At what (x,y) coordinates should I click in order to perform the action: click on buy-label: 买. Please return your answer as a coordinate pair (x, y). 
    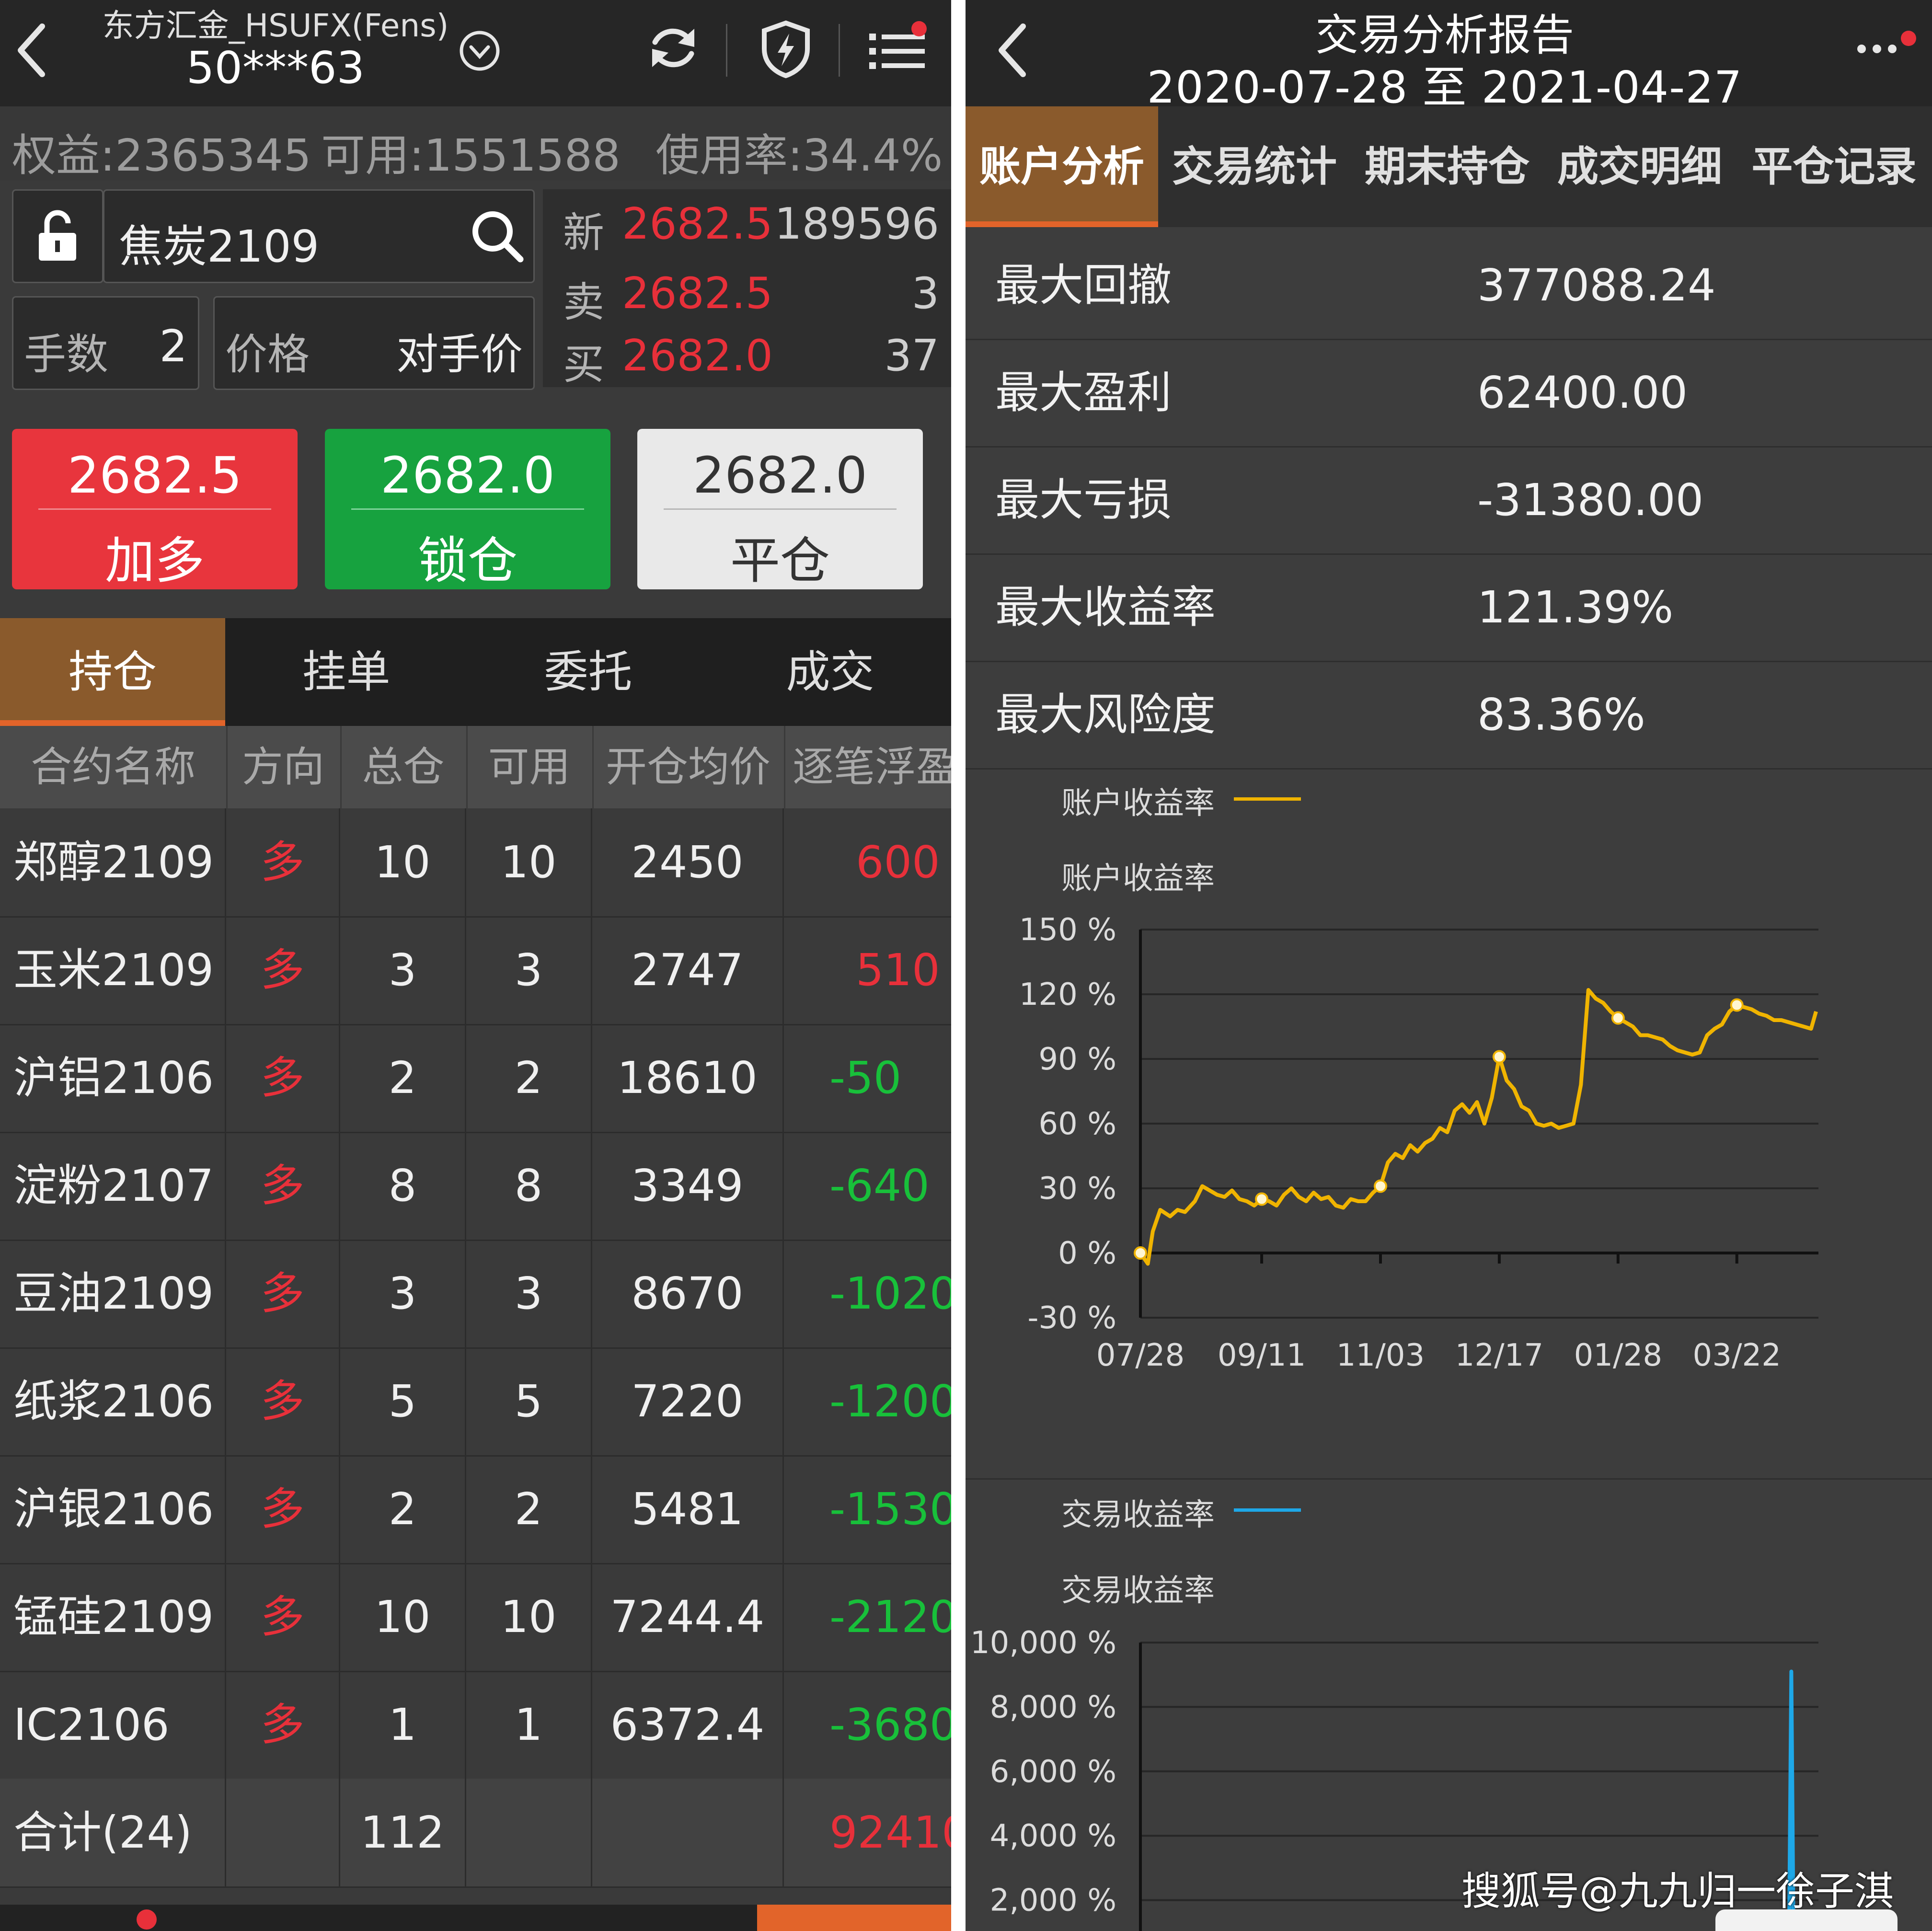
    Looking at the image, I should click on (583, 365).